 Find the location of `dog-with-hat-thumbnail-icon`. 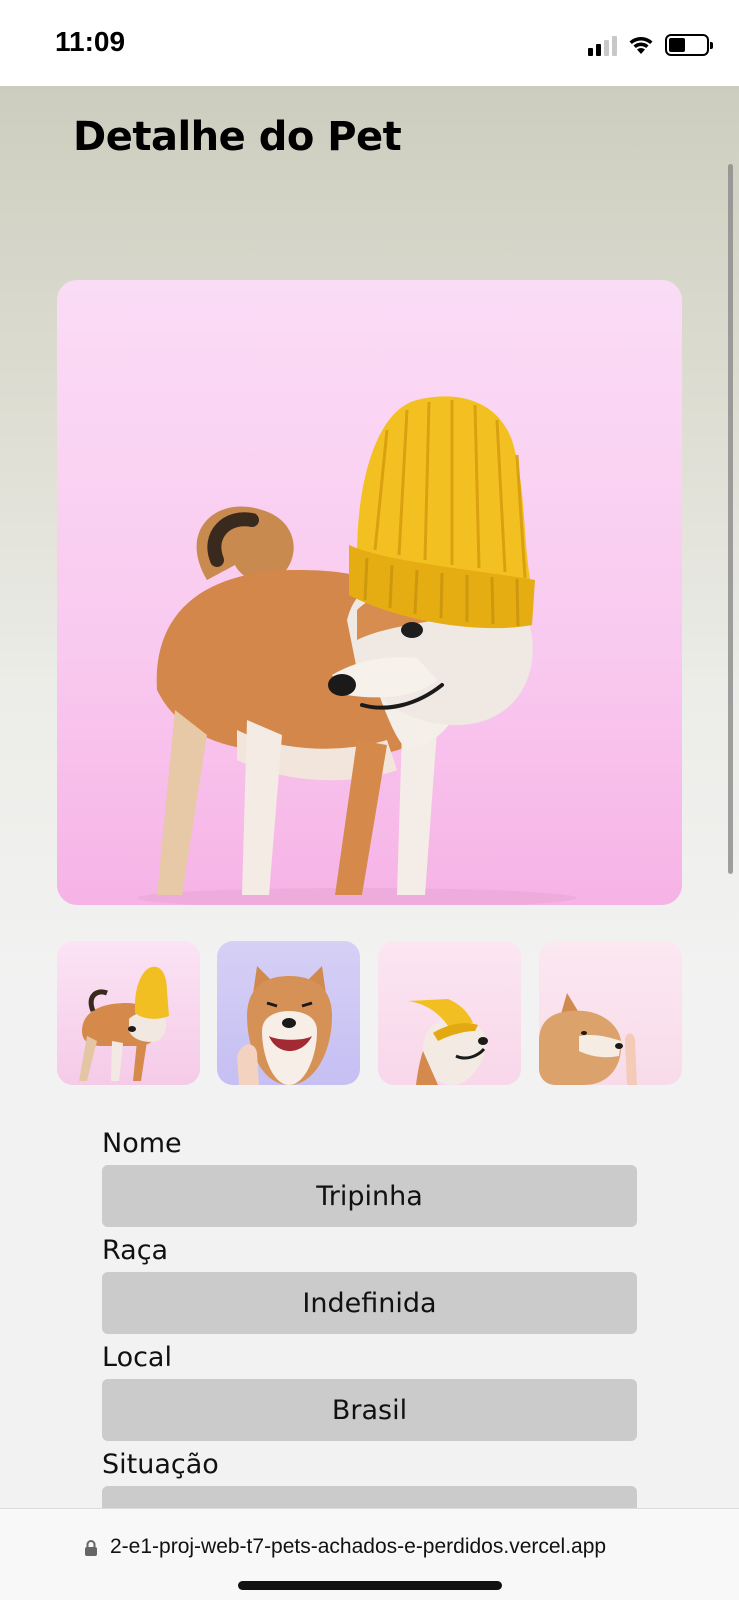

dog-with-hat-thumbnail-icon is located at coordinates (448, 1042).